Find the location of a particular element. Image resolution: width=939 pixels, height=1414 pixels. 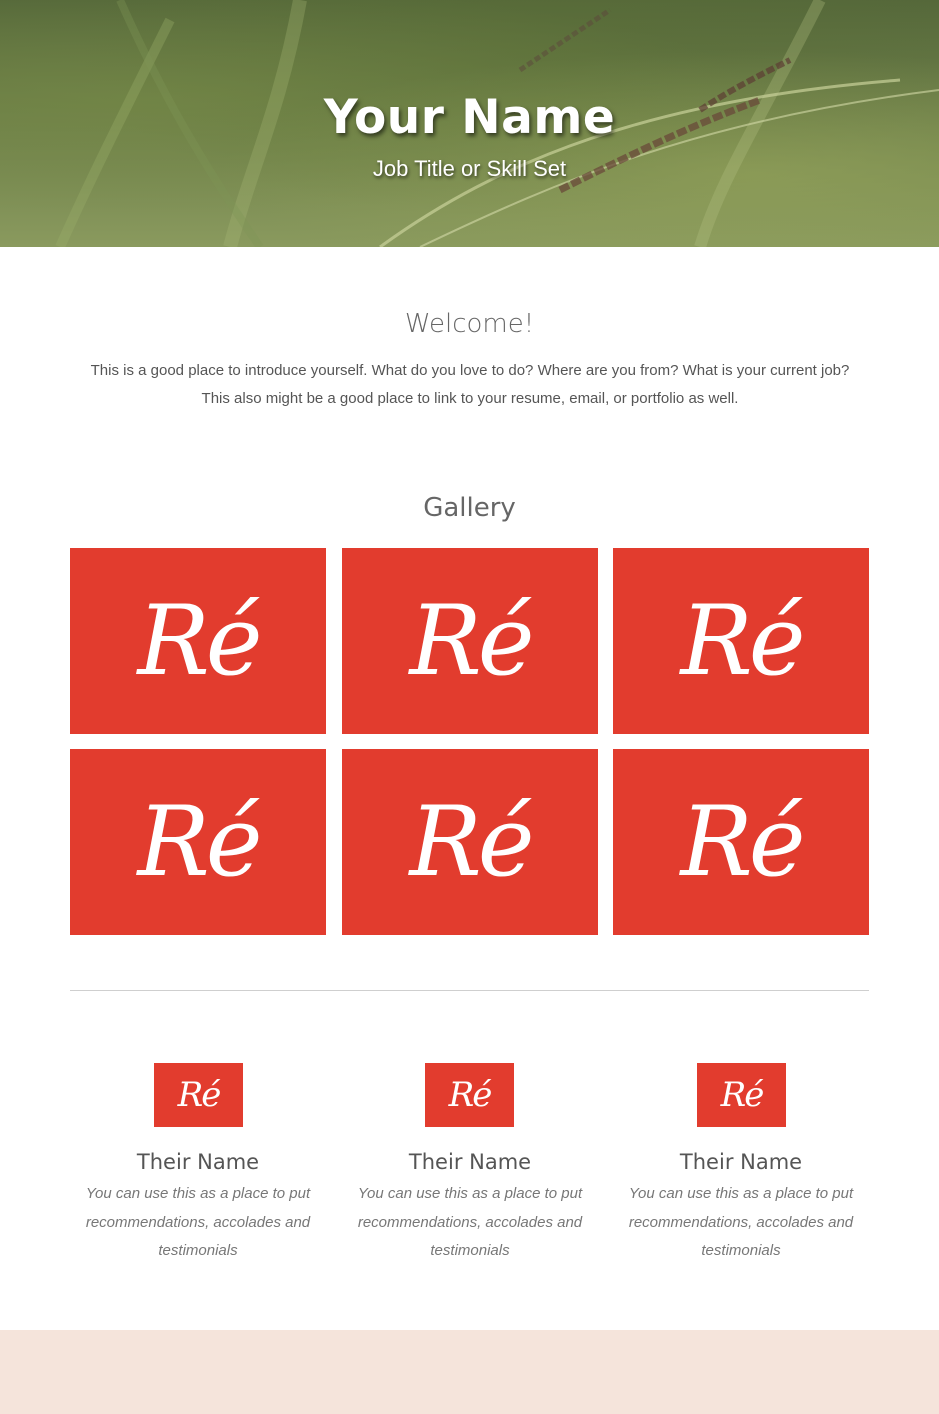

hero-name: Your Name is located at coordinates (469, 117).